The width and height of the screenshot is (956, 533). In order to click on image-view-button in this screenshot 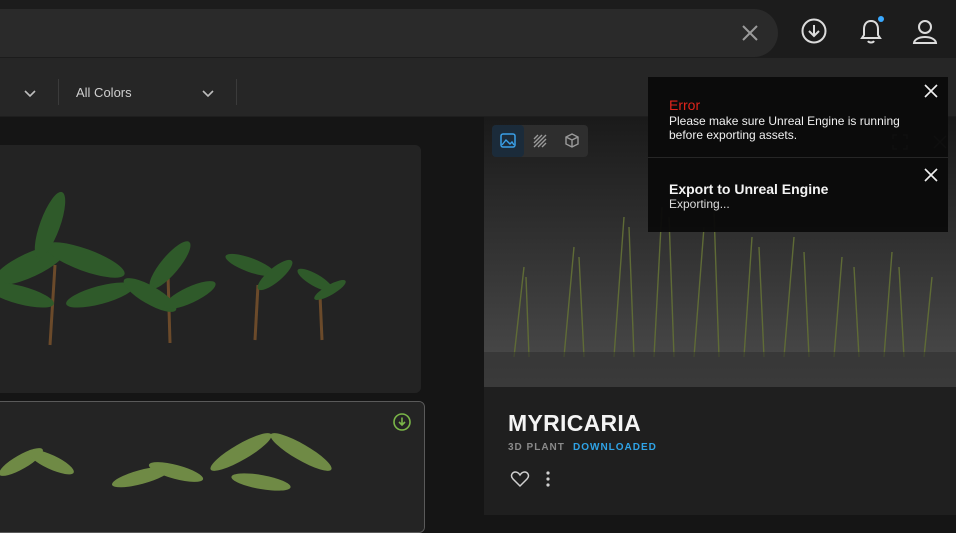, I will do `click(508, 141)`.